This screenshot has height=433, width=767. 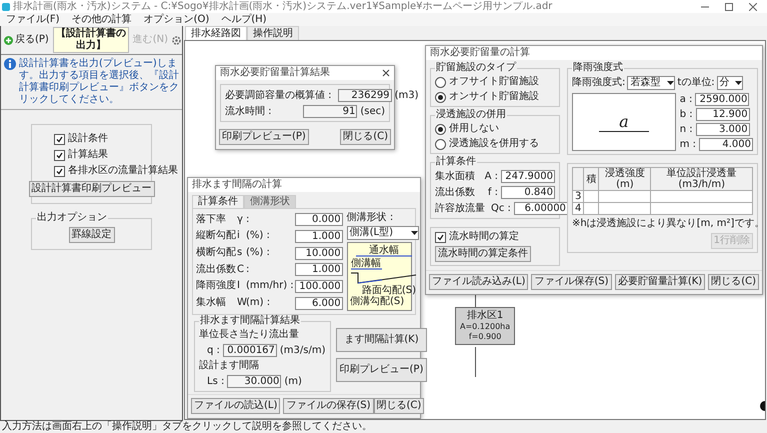 I want to click on radio-label: オフサイト貯留施設, so click(x=494, y=82).